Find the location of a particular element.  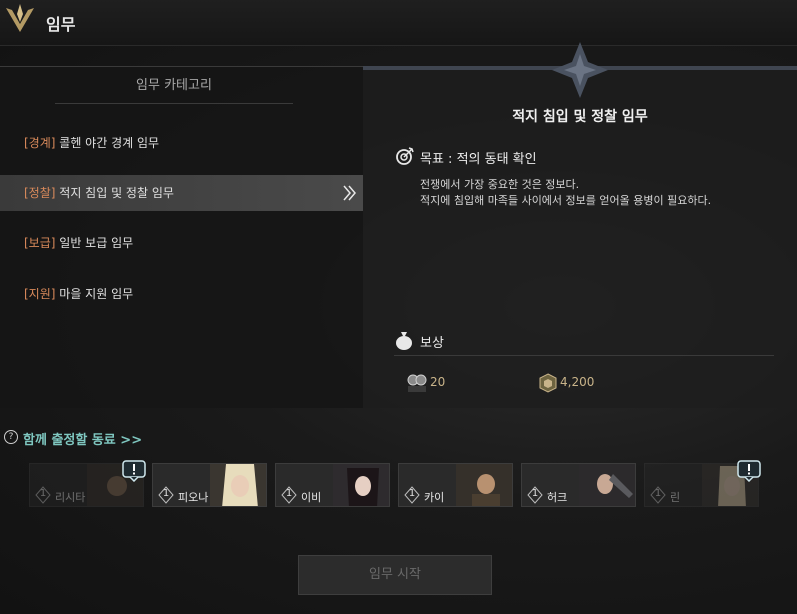

quest-label: 콜헨 야간 경계 임무 is located at coordinates (109, 143).